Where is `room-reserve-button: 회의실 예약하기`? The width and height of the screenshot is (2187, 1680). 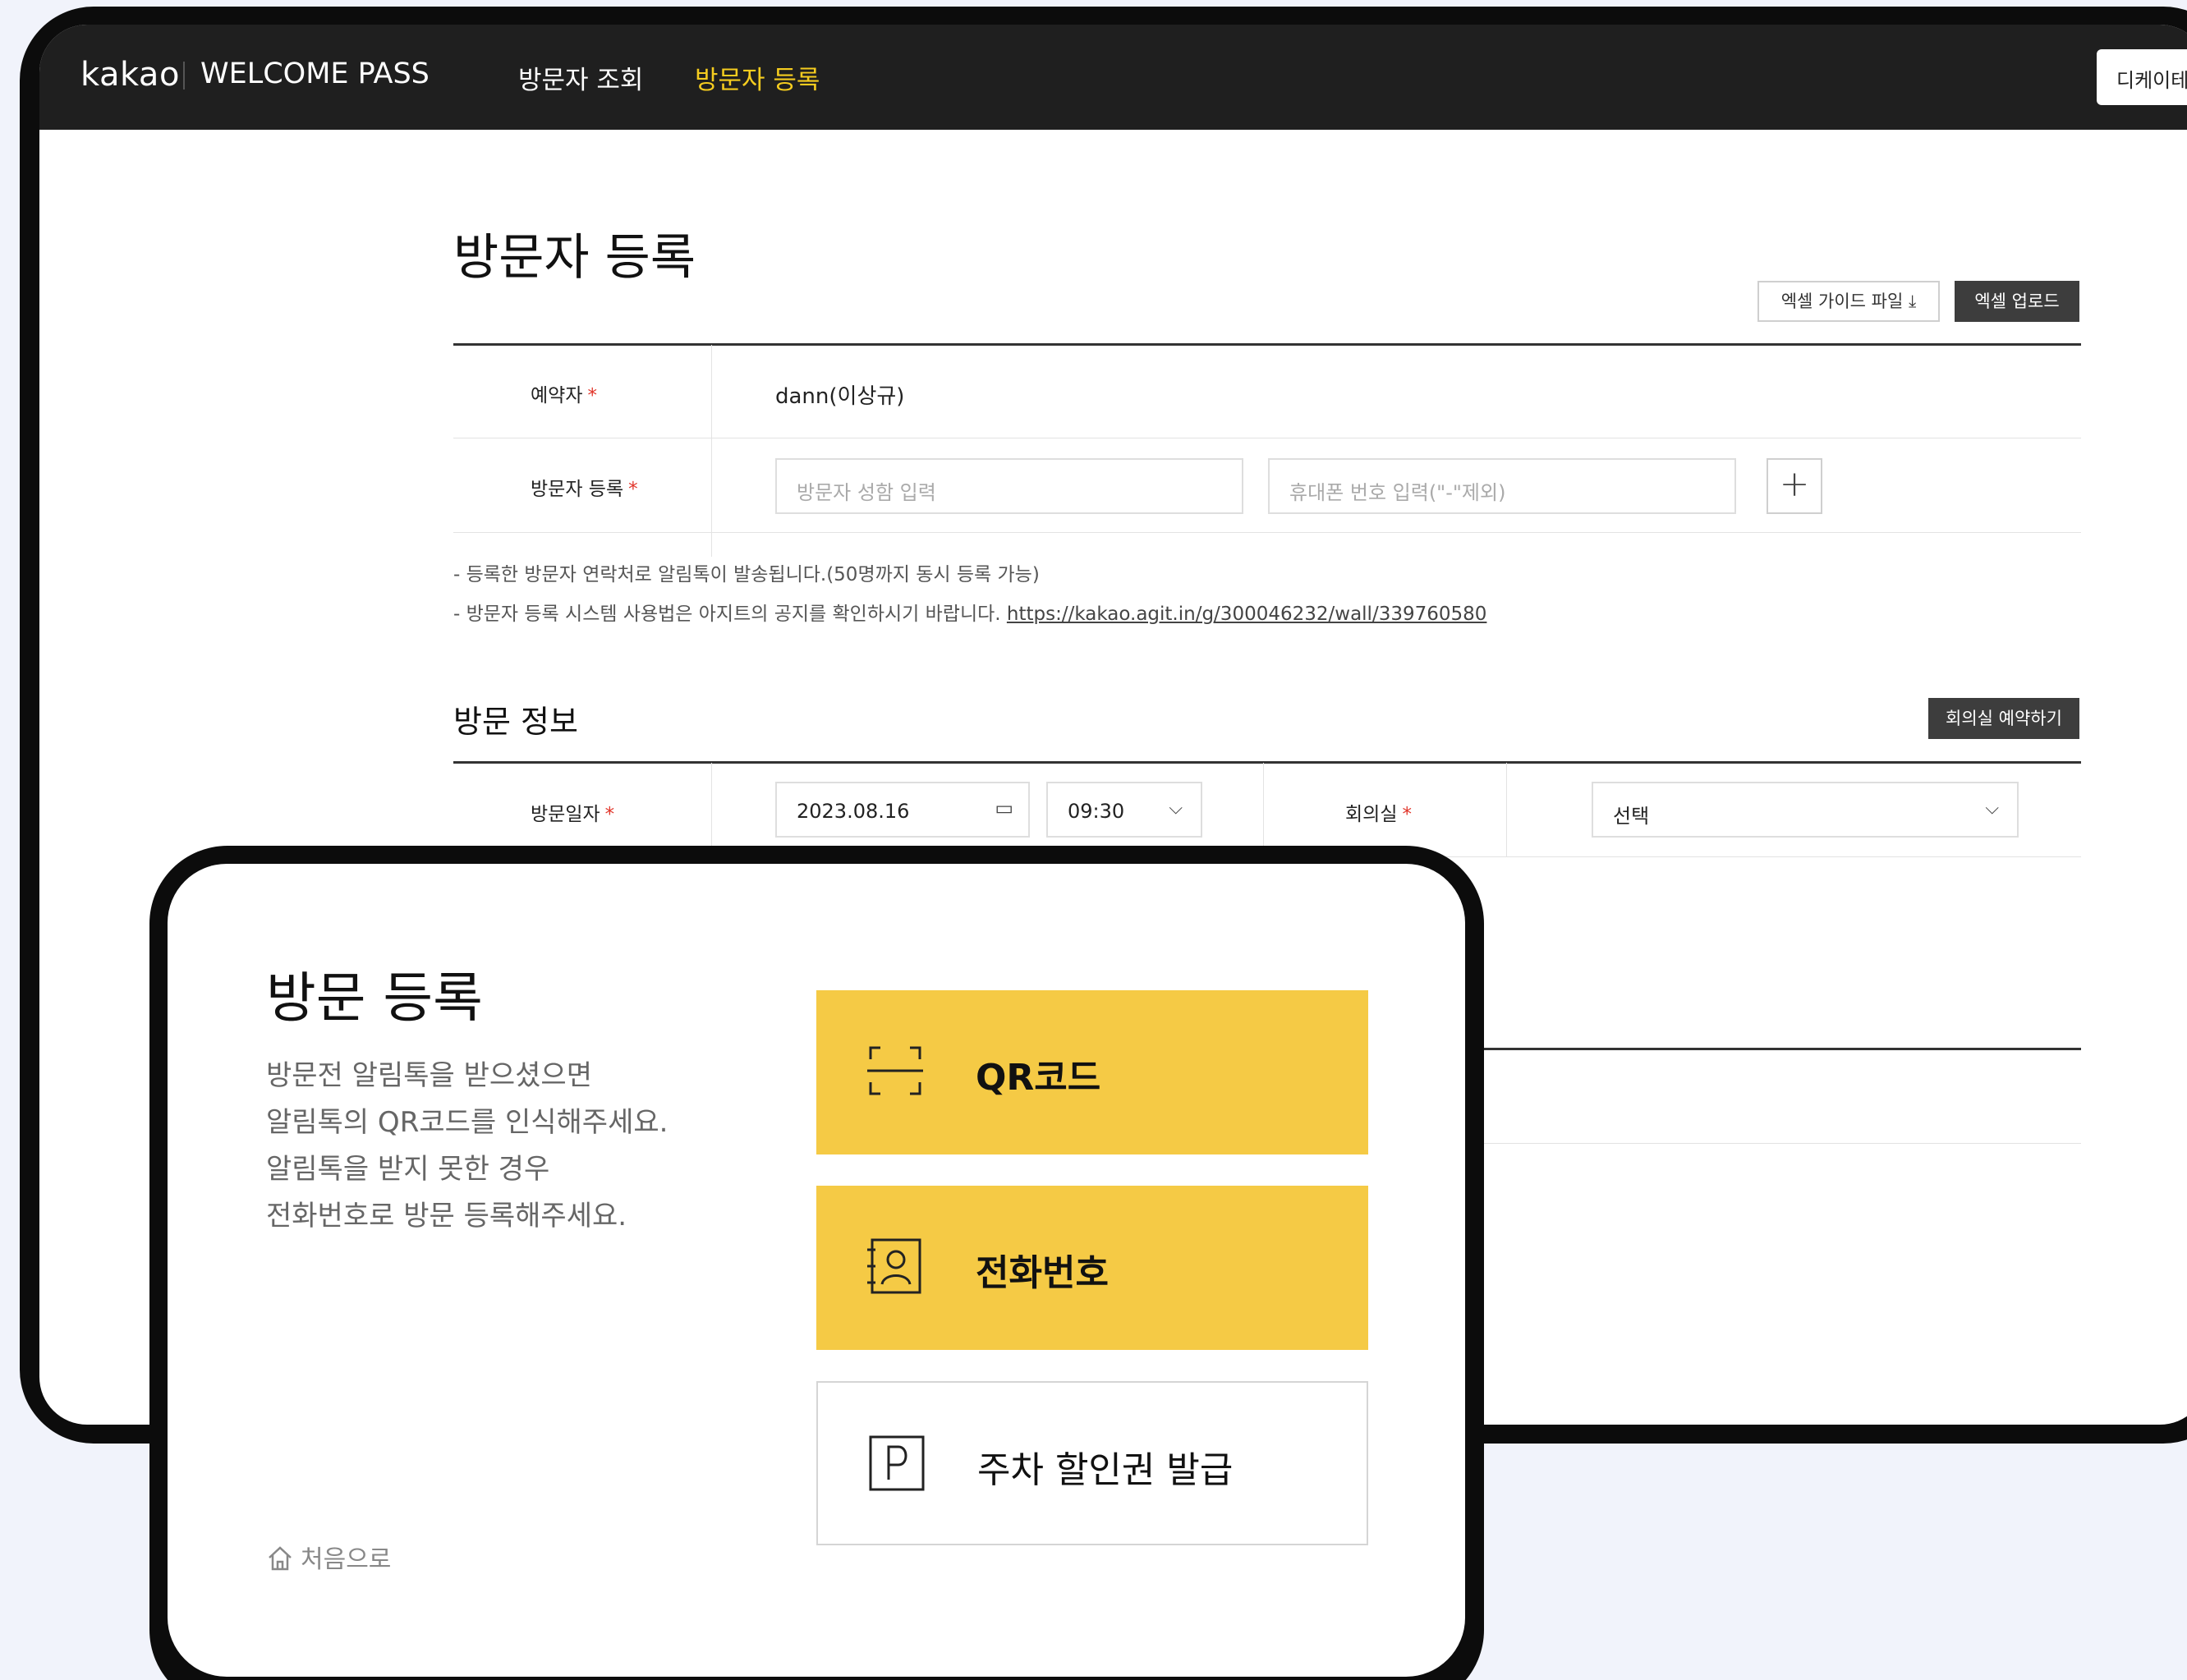
room-reserve-button: 회의실 예약하기 is located at coordinates (2003, 718).